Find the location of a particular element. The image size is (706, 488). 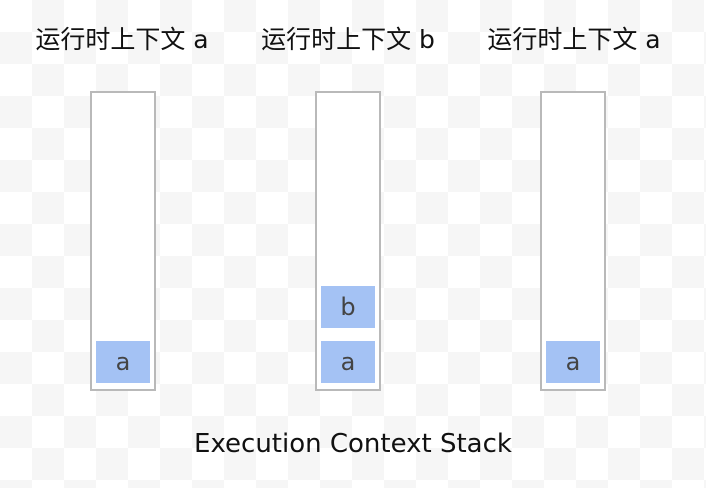

column-title: 运行时上下文 b is located at coordinates (348, 39).